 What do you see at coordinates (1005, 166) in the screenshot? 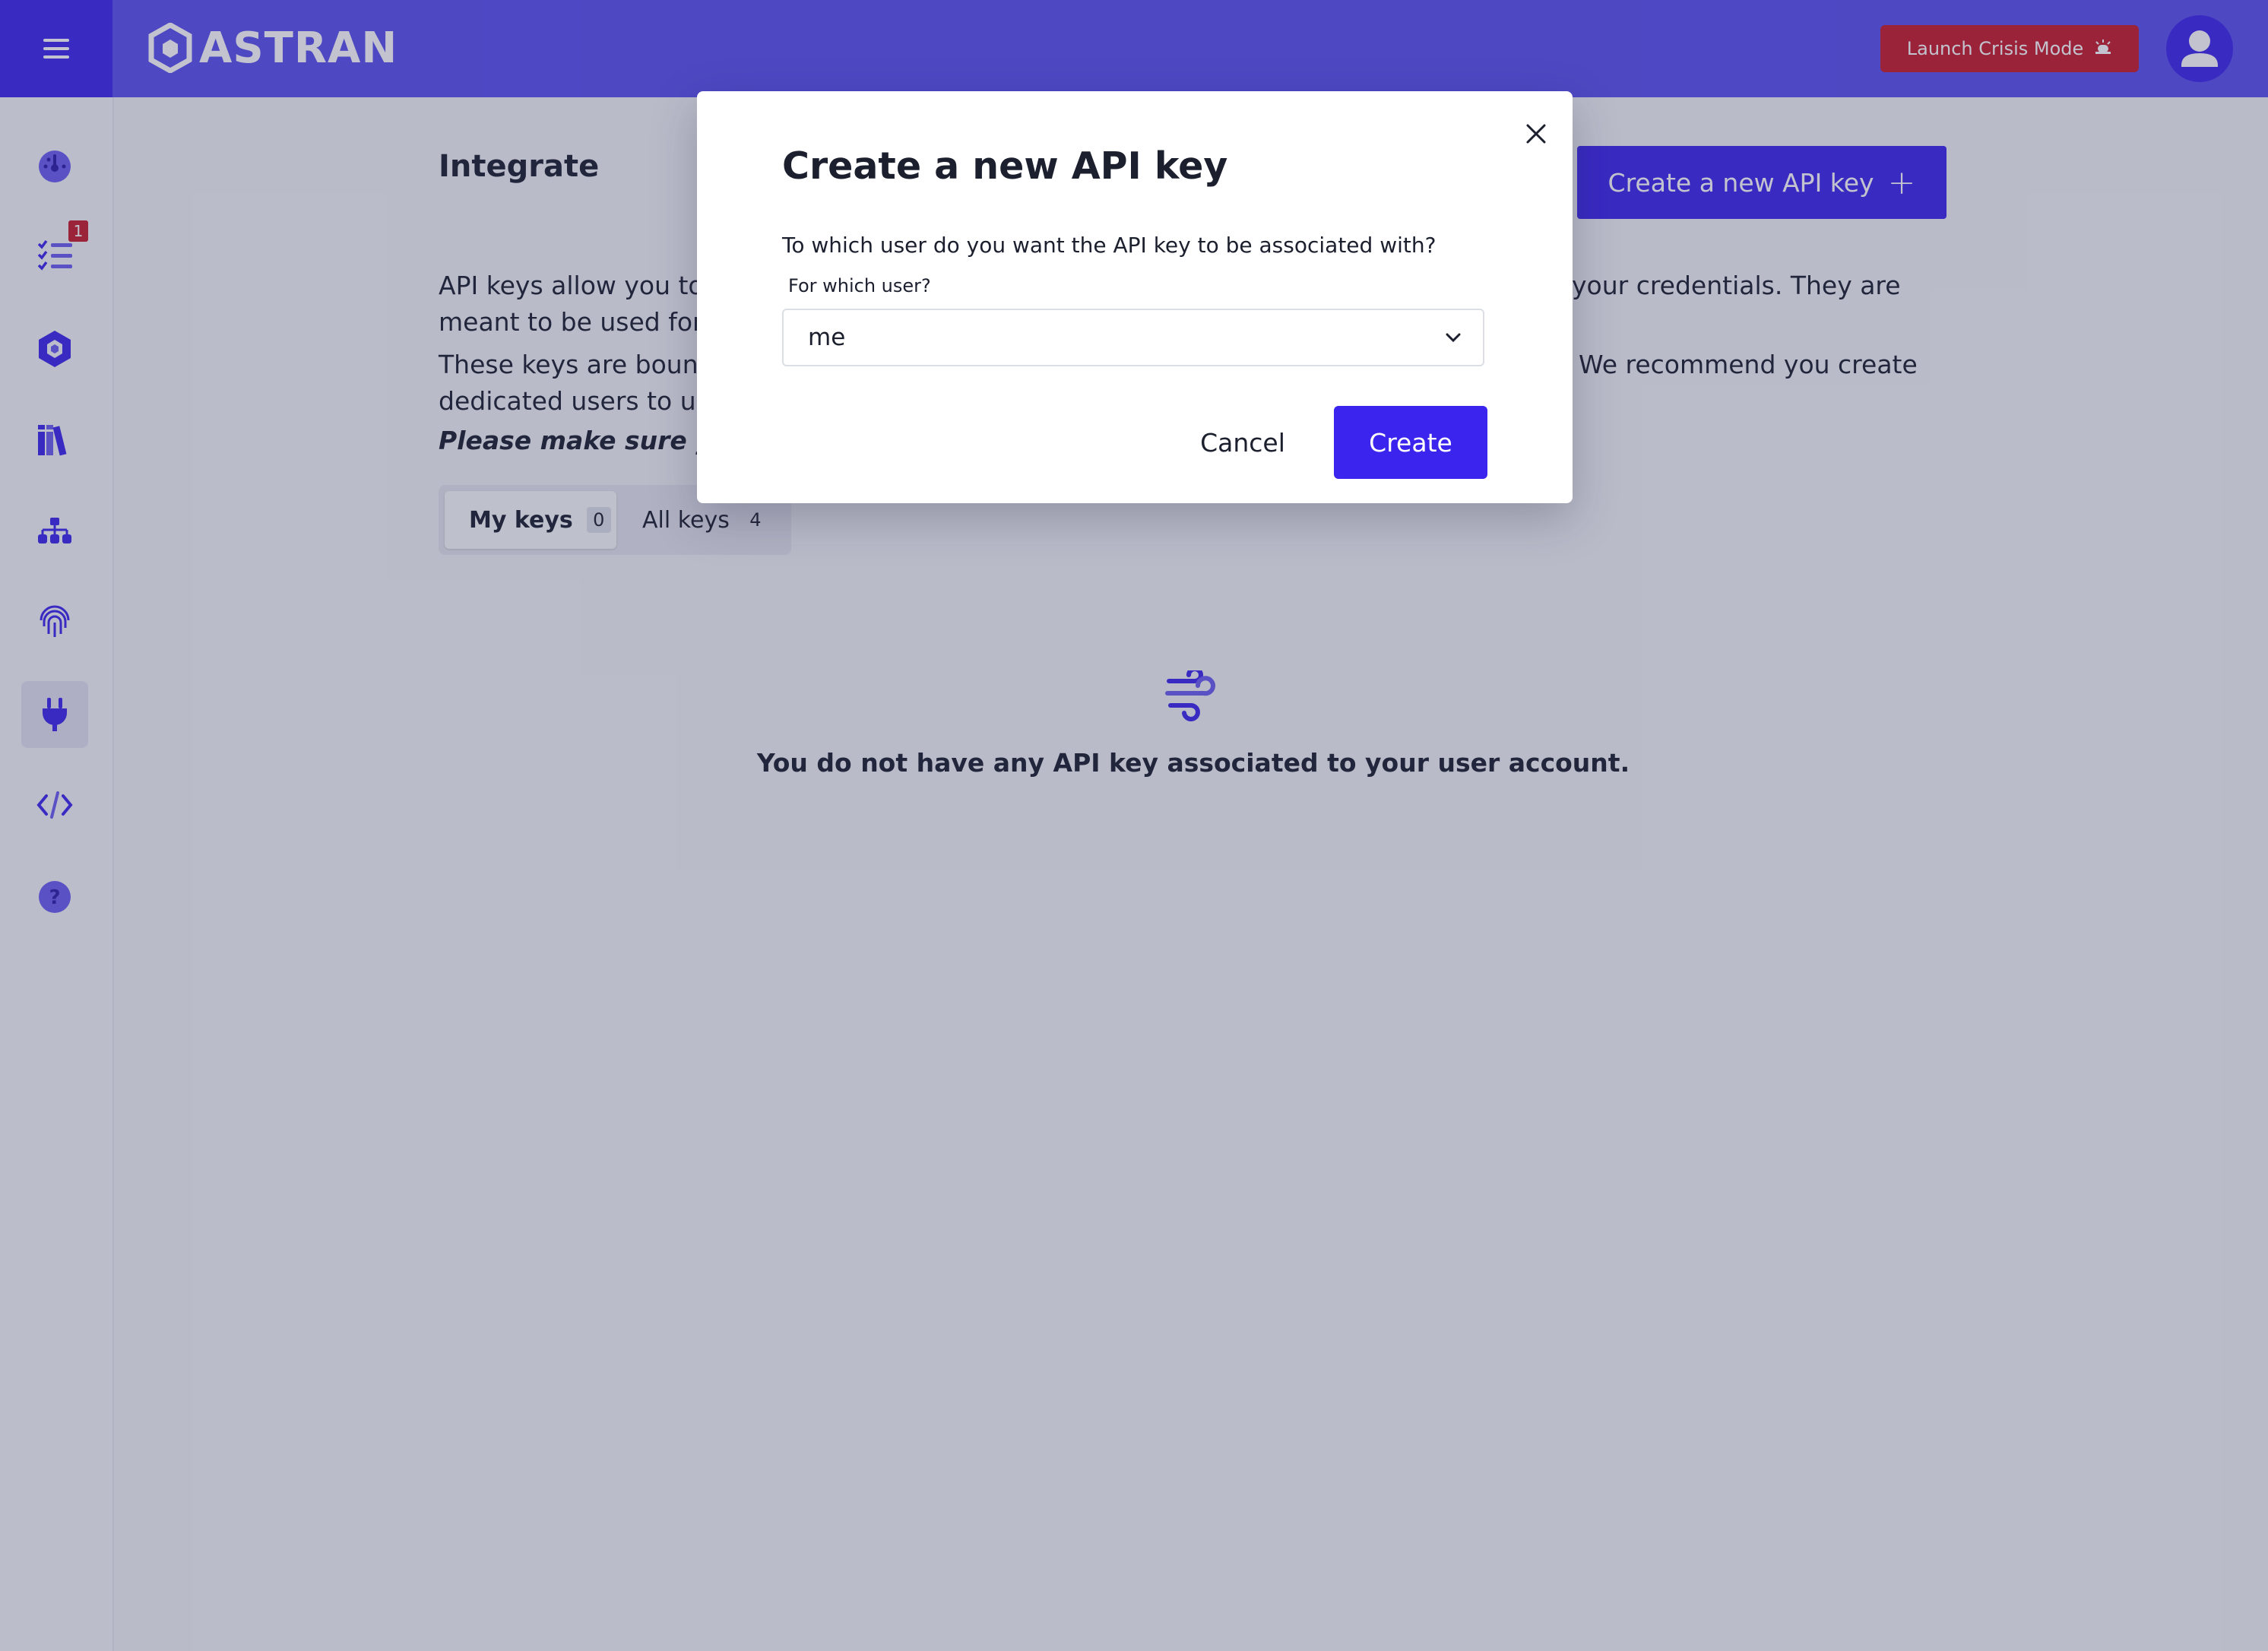
I see `dialog-title: Create a new API key` at bounding box center [1005, 166].